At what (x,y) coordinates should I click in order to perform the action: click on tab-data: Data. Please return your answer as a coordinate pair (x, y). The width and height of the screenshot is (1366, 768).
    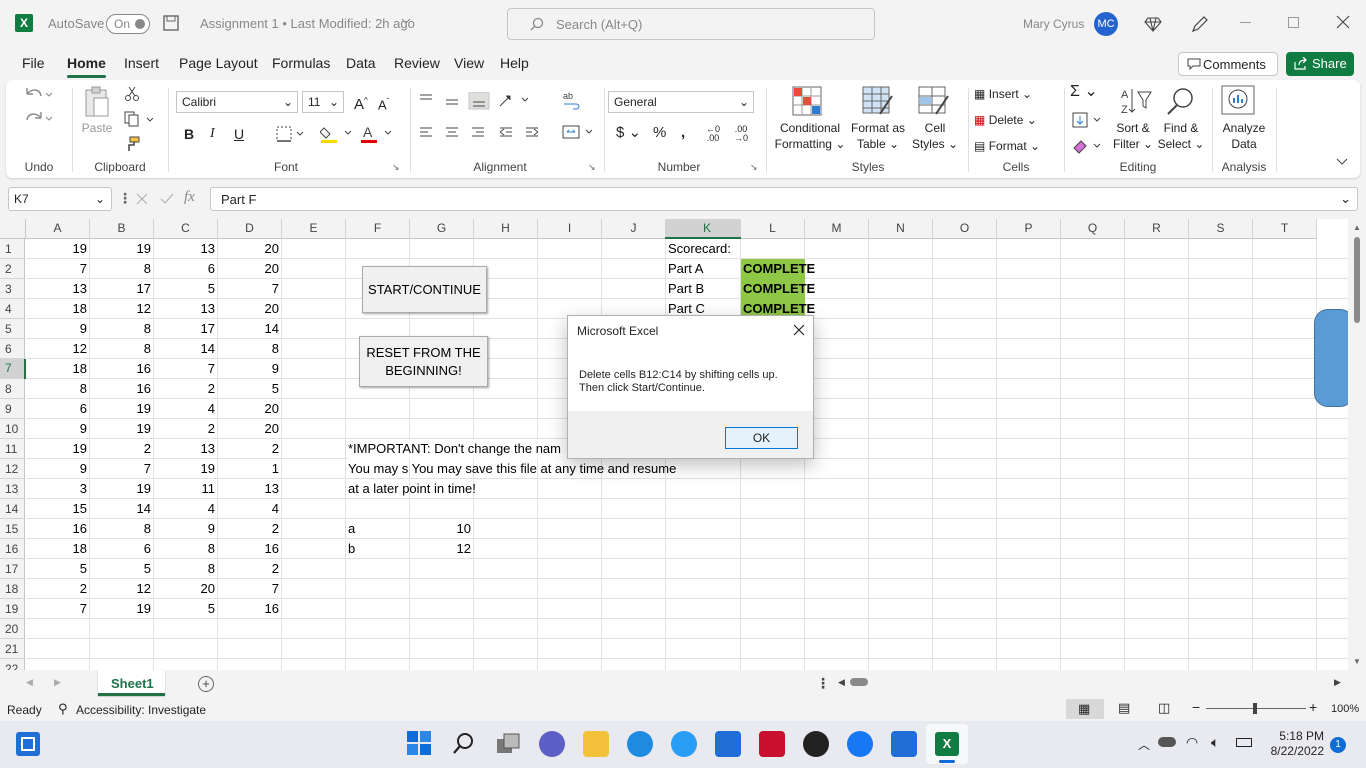
    Looking at the image, I should click on (361, 63).